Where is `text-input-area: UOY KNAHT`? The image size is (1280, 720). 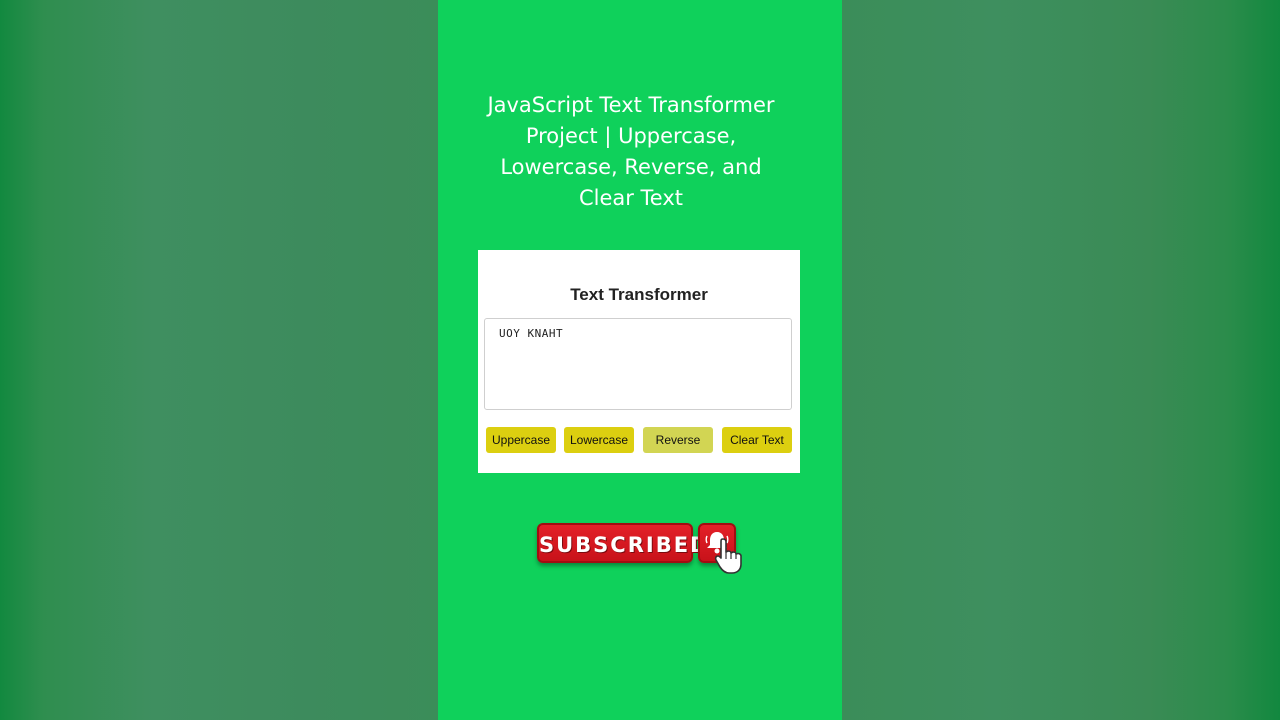 text-input-area: UOY KNAHT is located at coordinates (638, 364).